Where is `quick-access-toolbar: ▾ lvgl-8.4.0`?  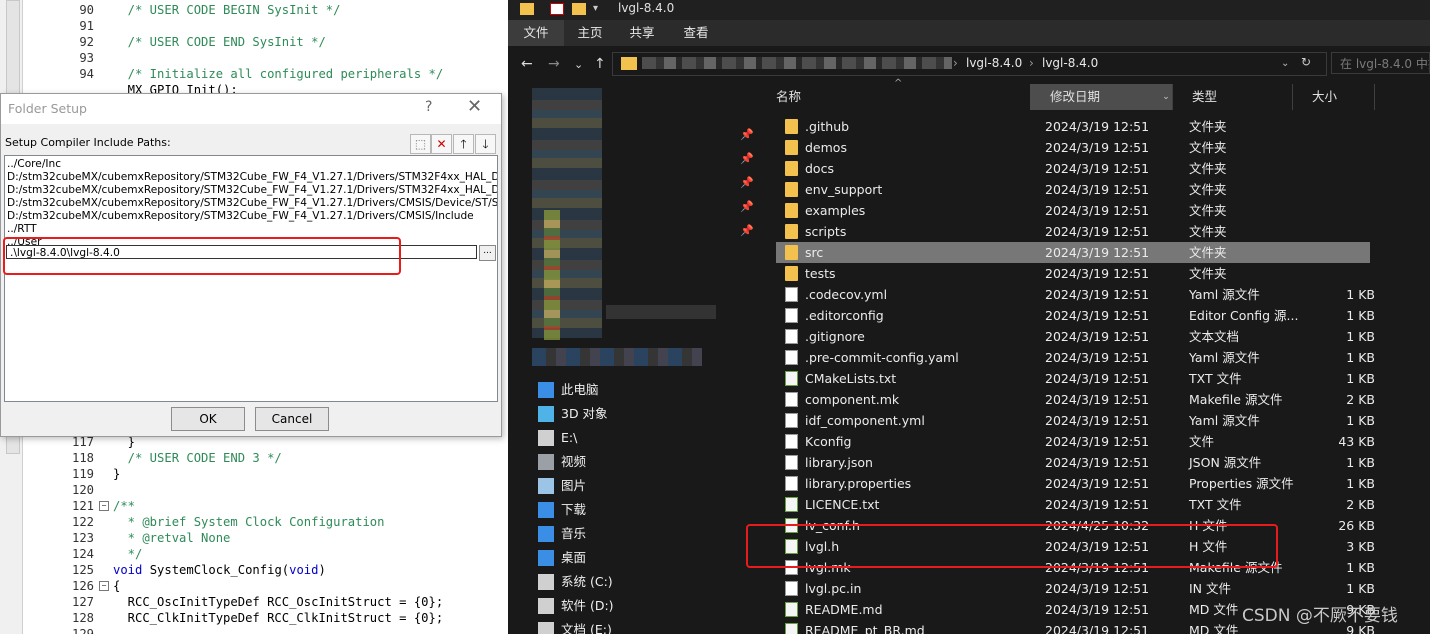 quick-access-toolbar: ▾ lvgl-8.4.0 is located at coordinates (969, 10).